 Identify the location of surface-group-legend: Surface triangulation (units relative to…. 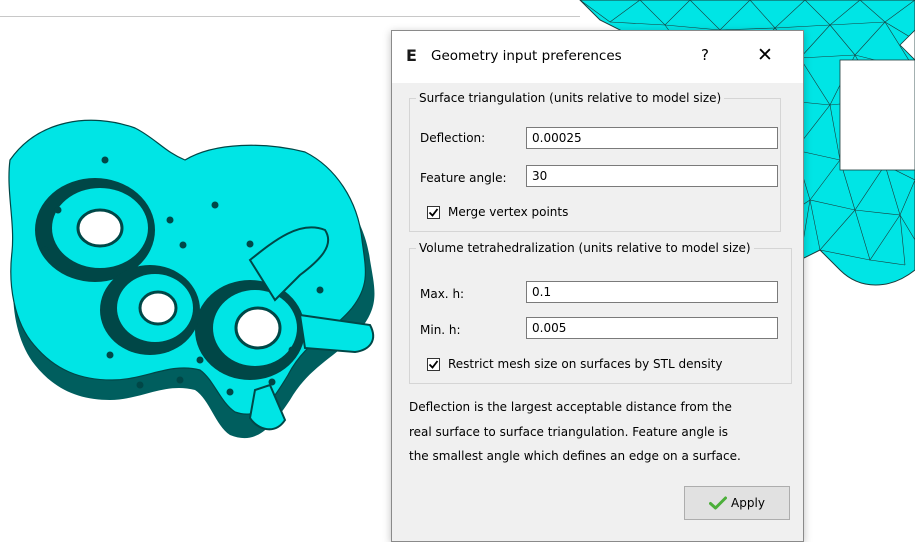
(570, 98).